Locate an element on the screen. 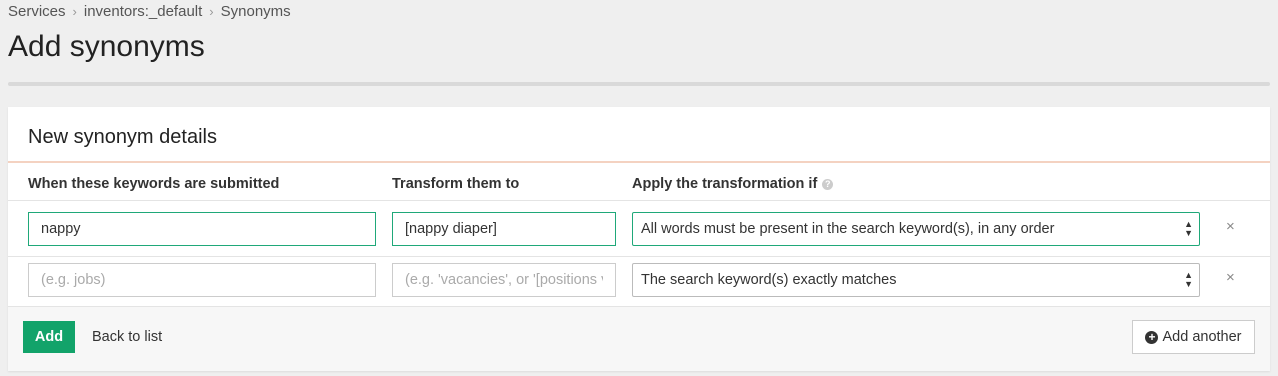 Image resolution: width=1278 pixels, height=376 pixels. back-to-list-link: Back to list is located at coordinates (127, 337).